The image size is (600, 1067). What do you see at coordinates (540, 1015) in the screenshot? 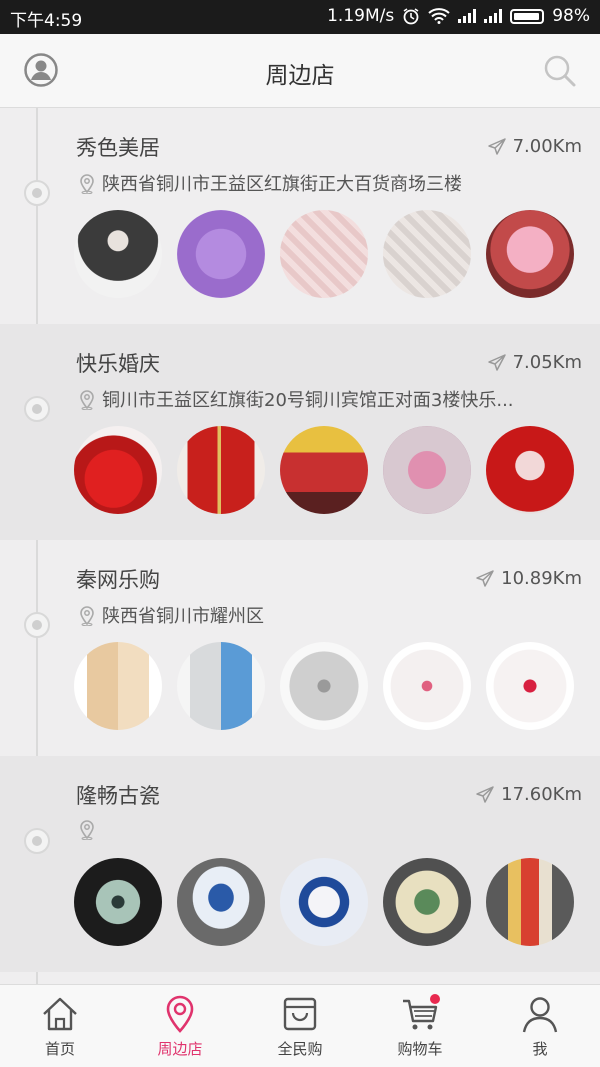
I see `profile-icon` at bounding box center [540, 1015].